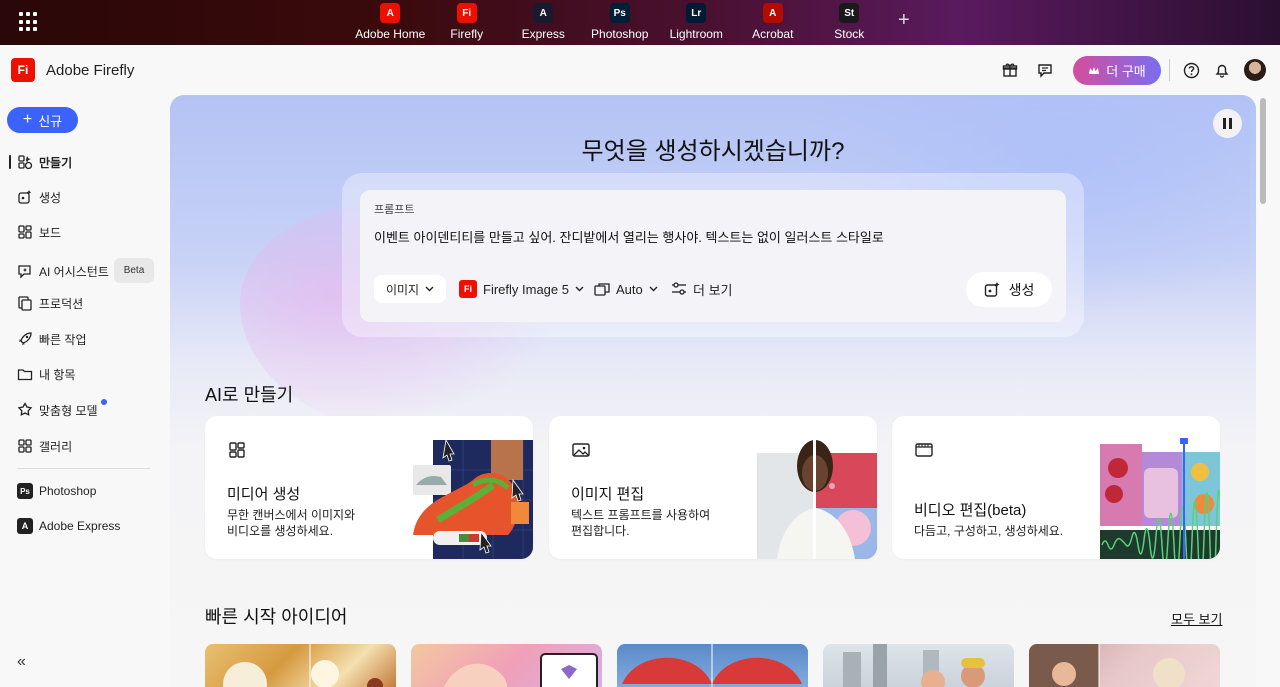 The image size is (1280, 687). Describe the element at coordinates (849, 13) in the screenshot. I see `stock-icon: St` at that location.